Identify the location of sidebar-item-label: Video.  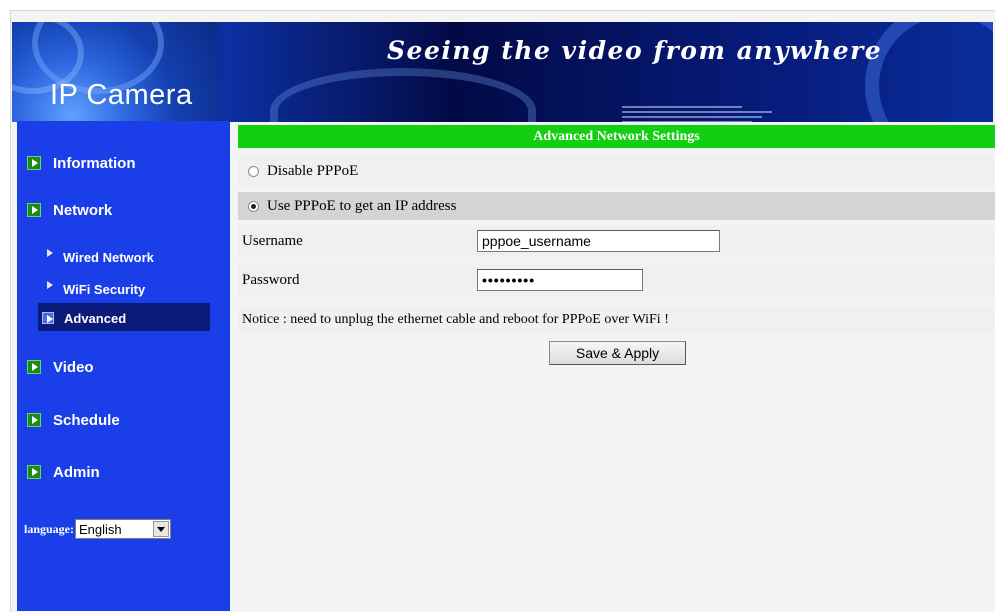
(73, 367).